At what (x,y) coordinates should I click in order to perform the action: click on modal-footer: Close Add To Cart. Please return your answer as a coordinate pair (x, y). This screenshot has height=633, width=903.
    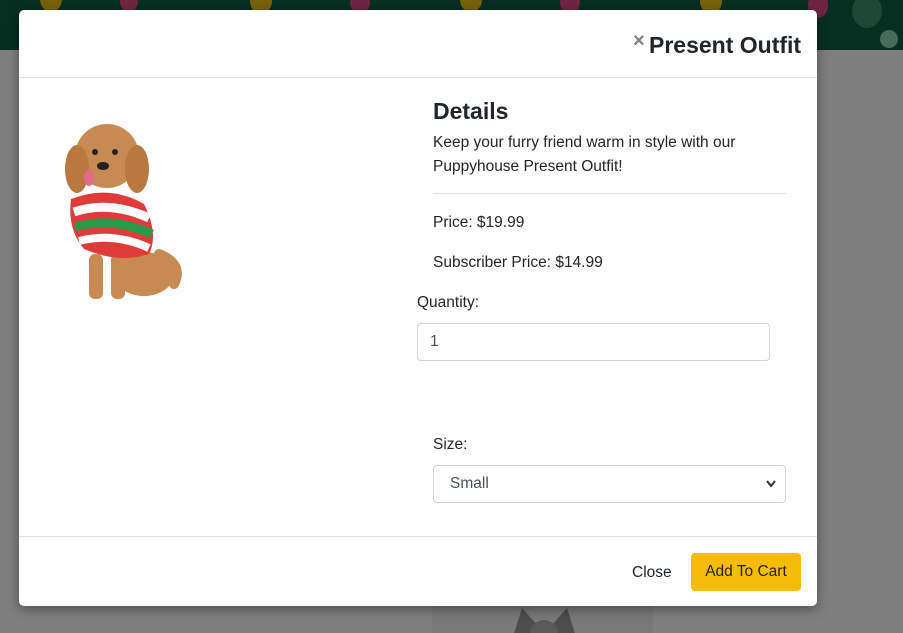
    Looking at the image, I should click on (418, 571).